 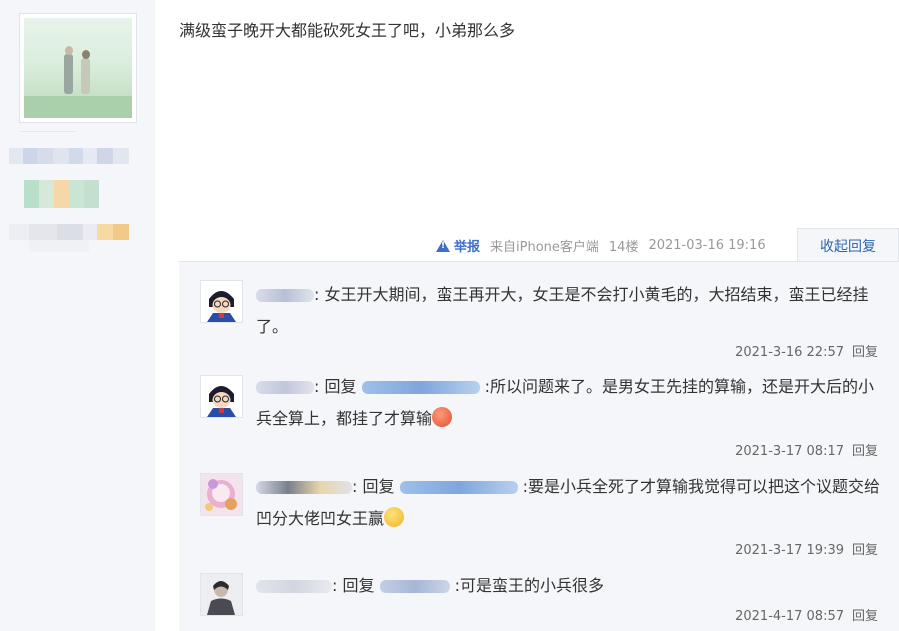 What do you see at coordinates (623, 247) in the screenshot?
I see `post-floor: 14楼` at bounding box center [623, 247].